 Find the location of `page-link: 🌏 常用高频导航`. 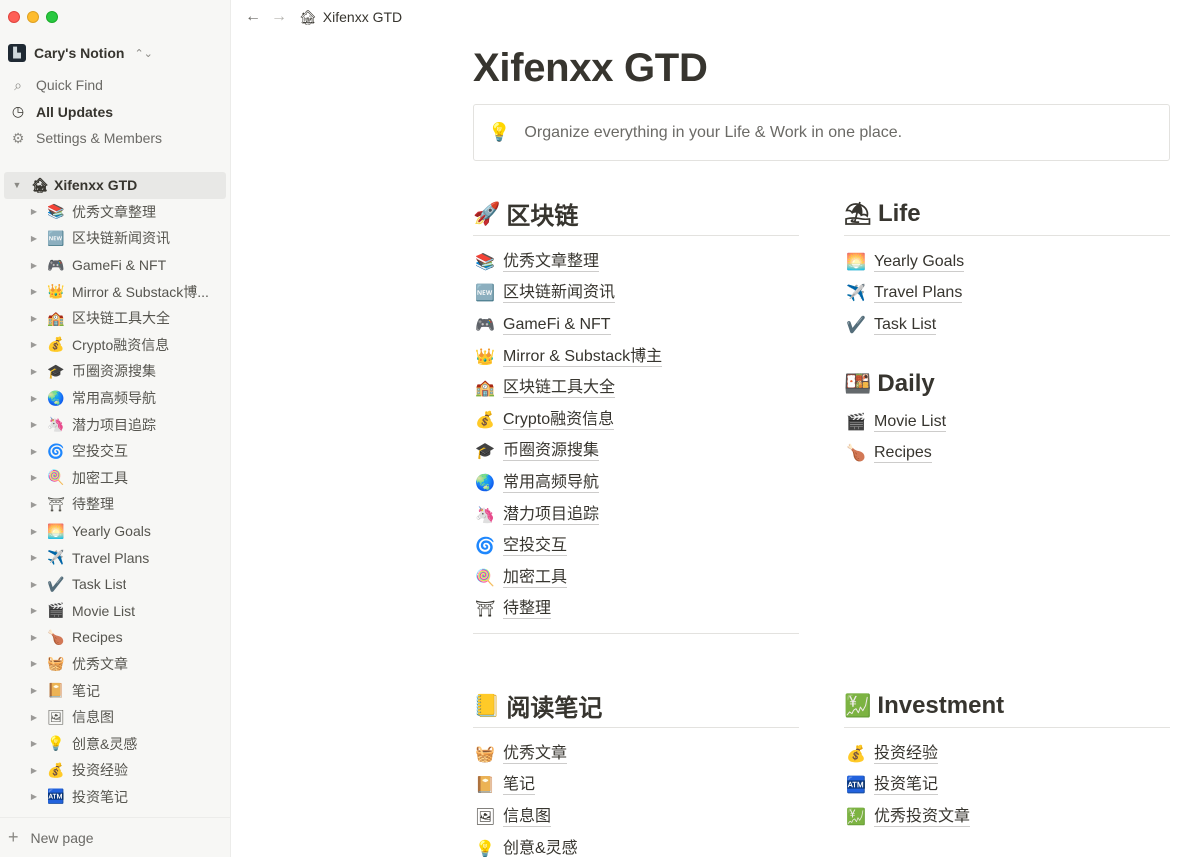

page-link: 🌏 常用高频导航 is located at coordinates (636, 483).